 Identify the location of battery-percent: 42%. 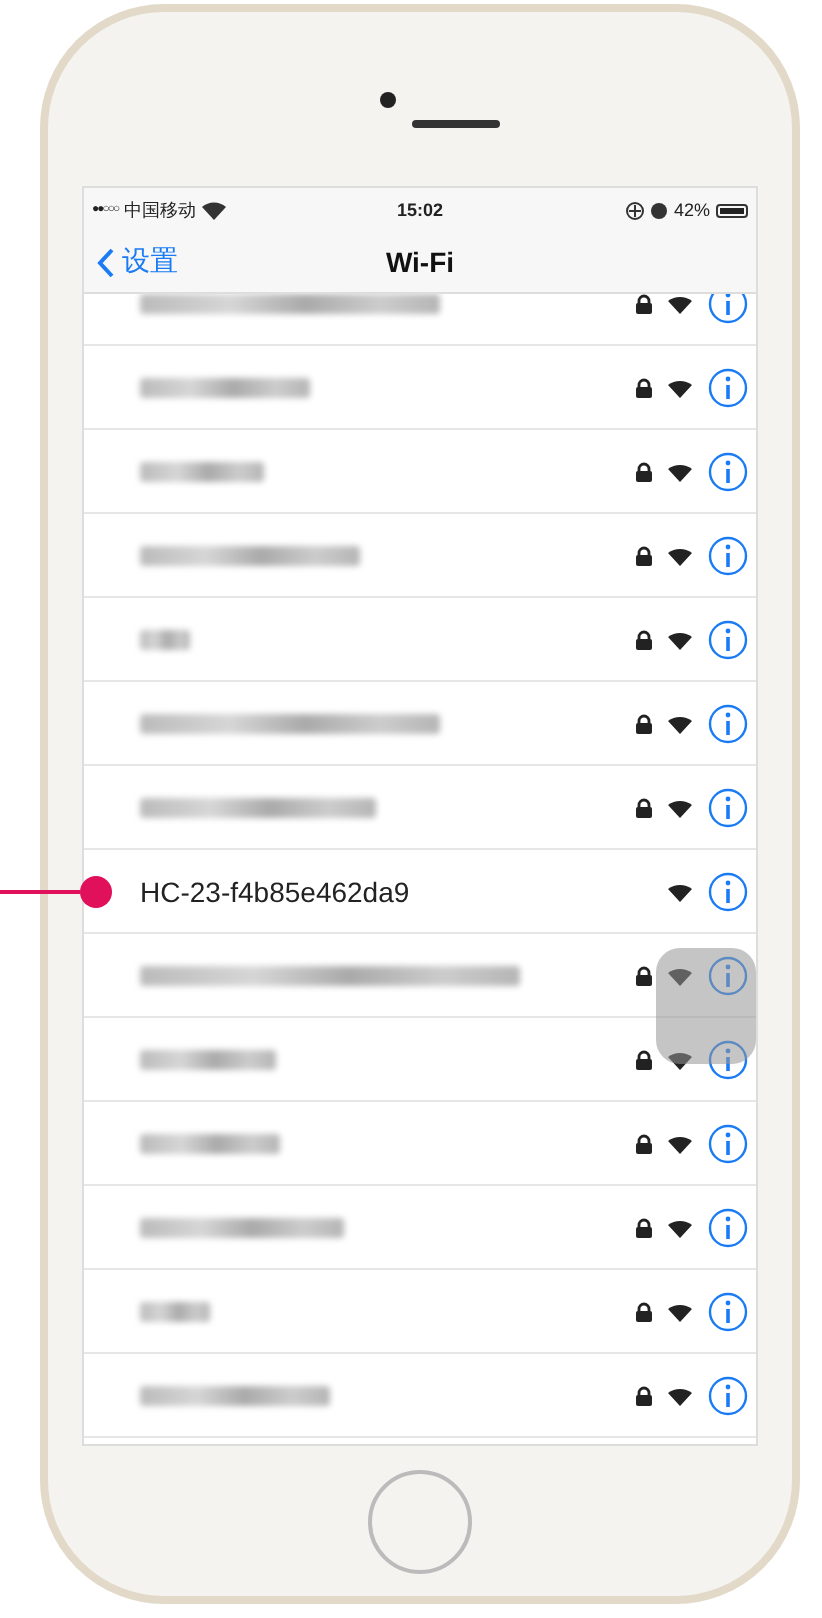
(691, 210).